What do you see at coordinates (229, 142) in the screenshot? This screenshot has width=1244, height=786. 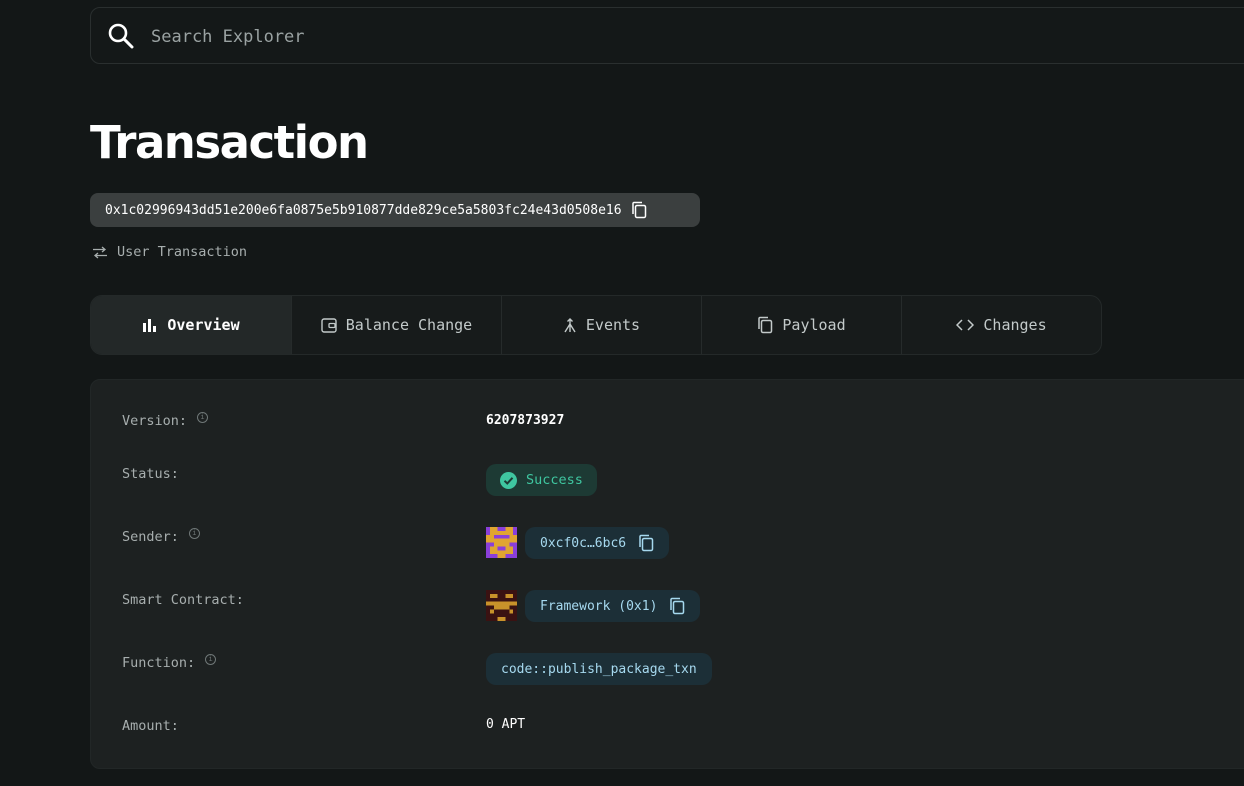 I see `page-title: Transaction` at bounding box center [229, 142].